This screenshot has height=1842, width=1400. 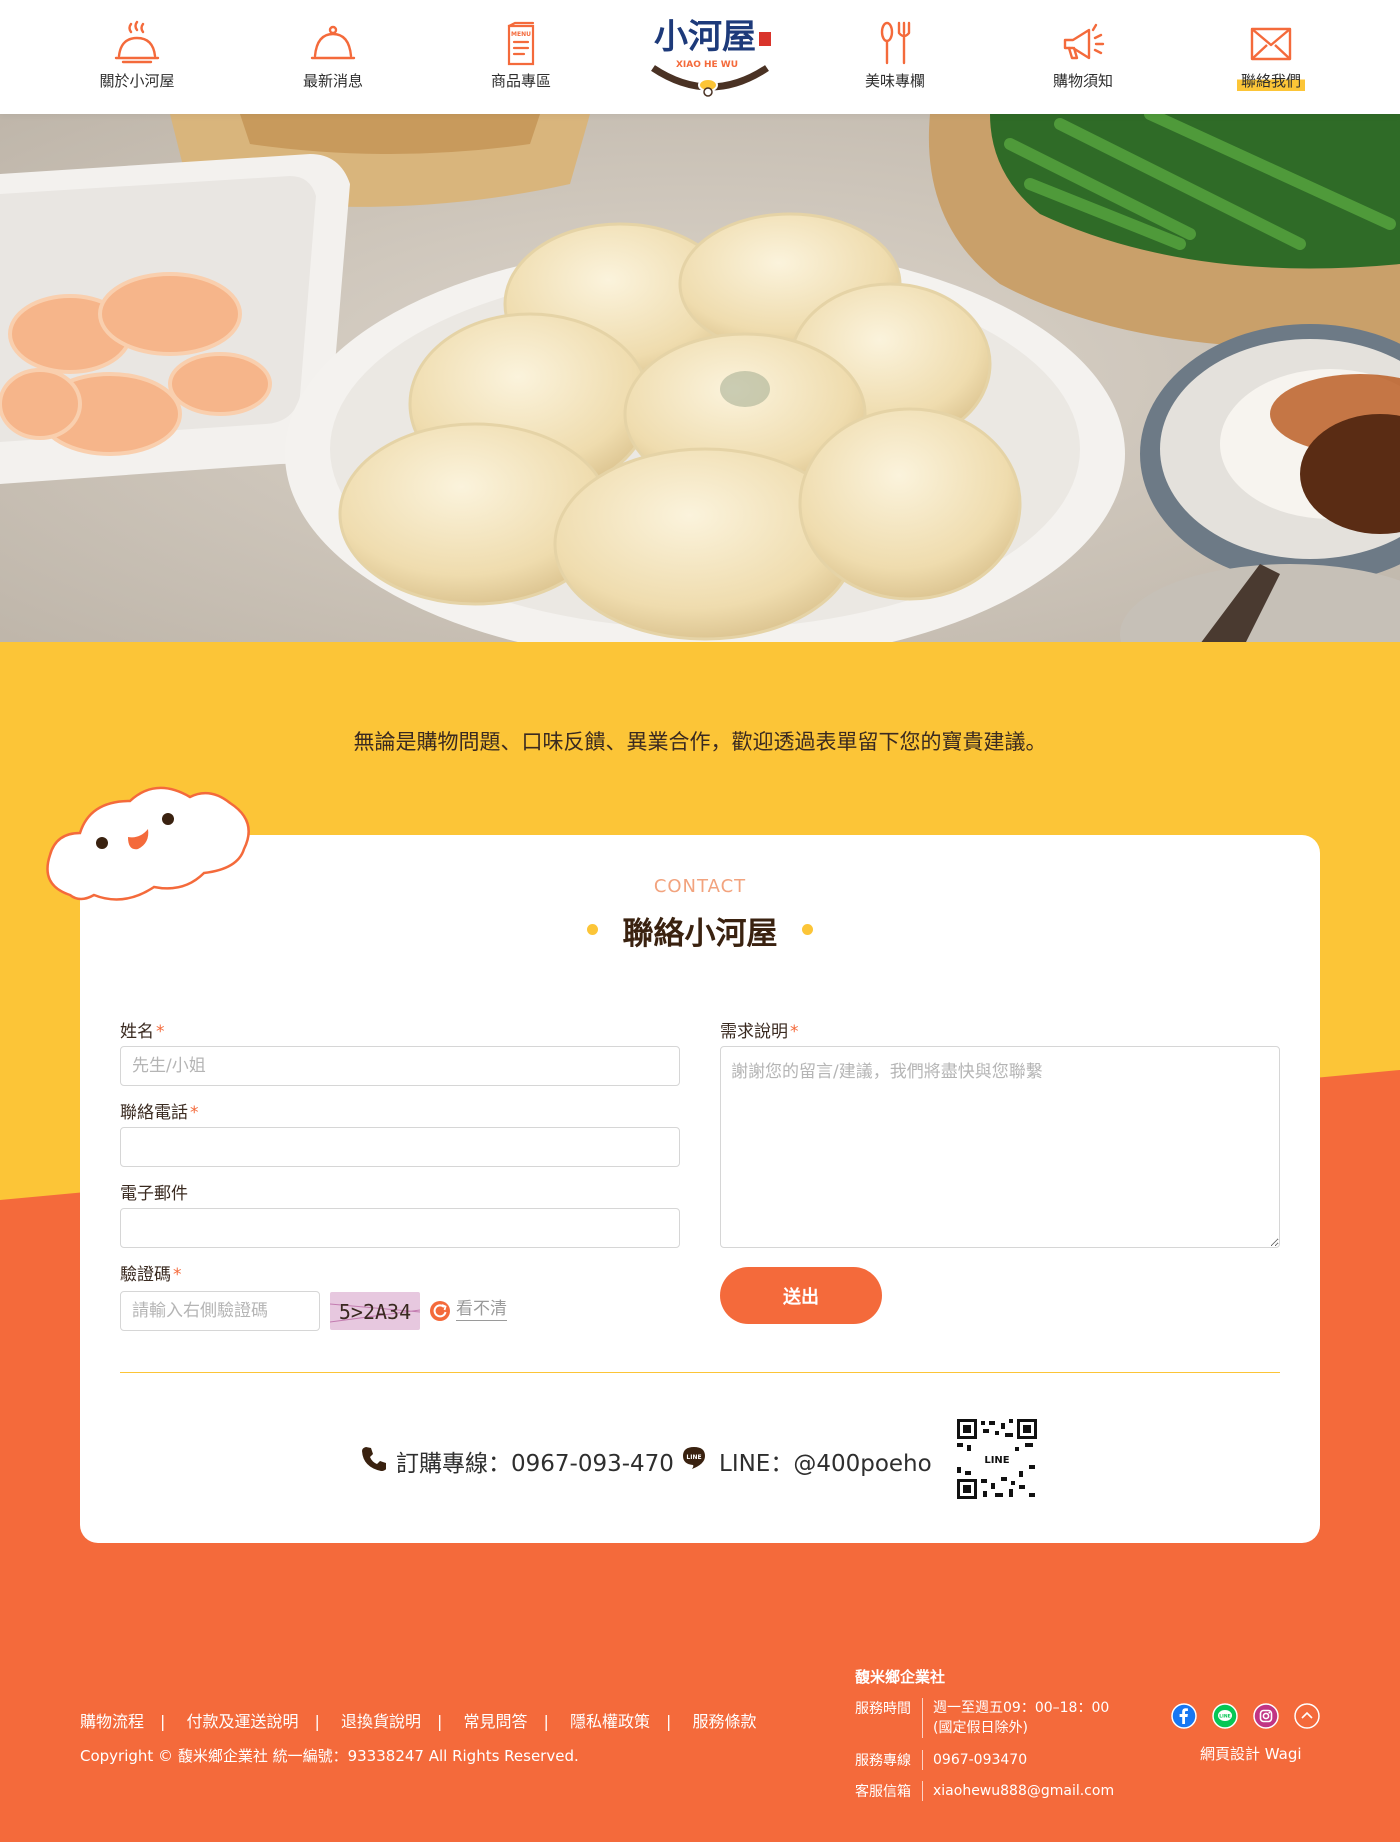 I want to click on phone-icon, so click(x=374, y=1459).